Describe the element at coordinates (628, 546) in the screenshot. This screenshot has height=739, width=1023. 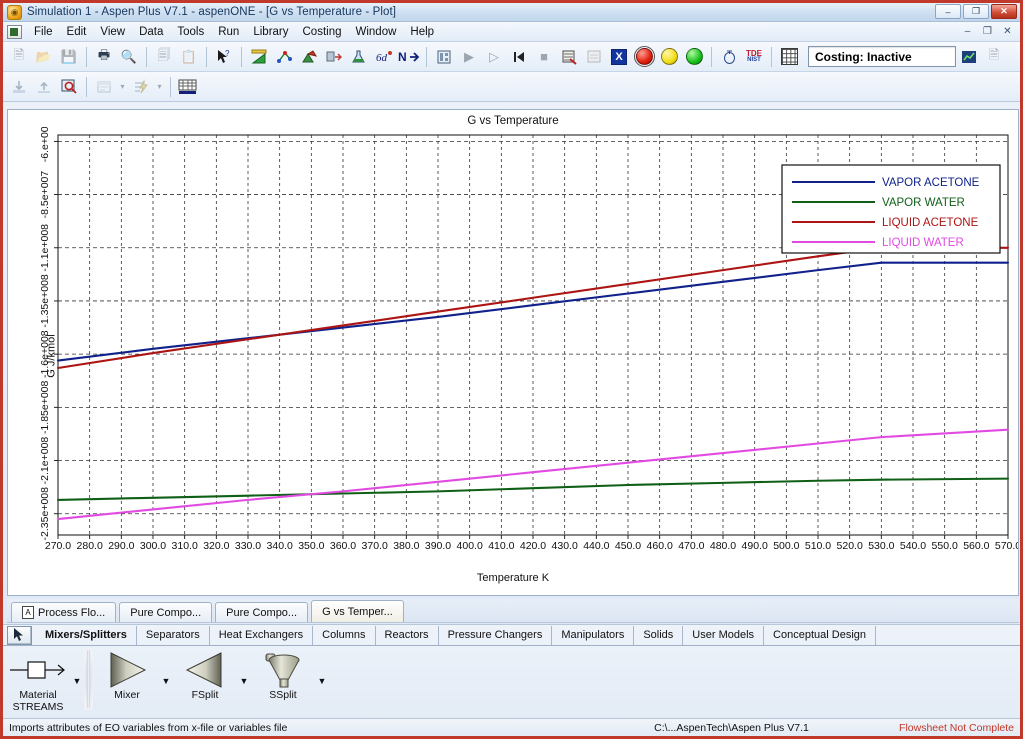
I see `svg-text: 450.0` at that location.